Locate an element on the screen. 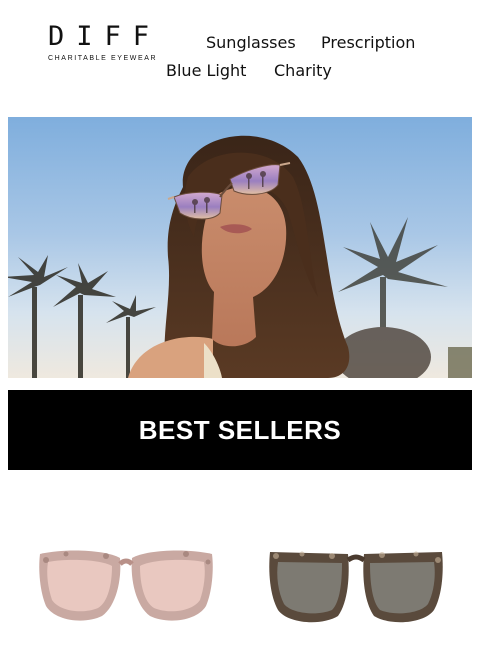 The width and height of the screenshot is (480, 645). best-sellers-banner: BEST SELLERS is located at coordinates (240, 430).